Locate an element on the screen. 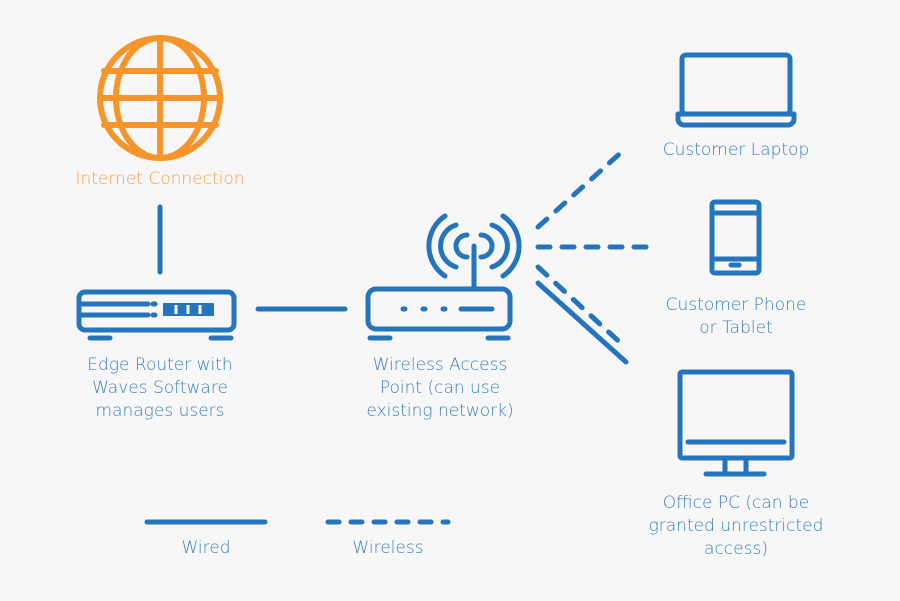 This screenshot has width=900, height=601. access-point-label-line: Wireless Access is located at coordinates (440, 365).